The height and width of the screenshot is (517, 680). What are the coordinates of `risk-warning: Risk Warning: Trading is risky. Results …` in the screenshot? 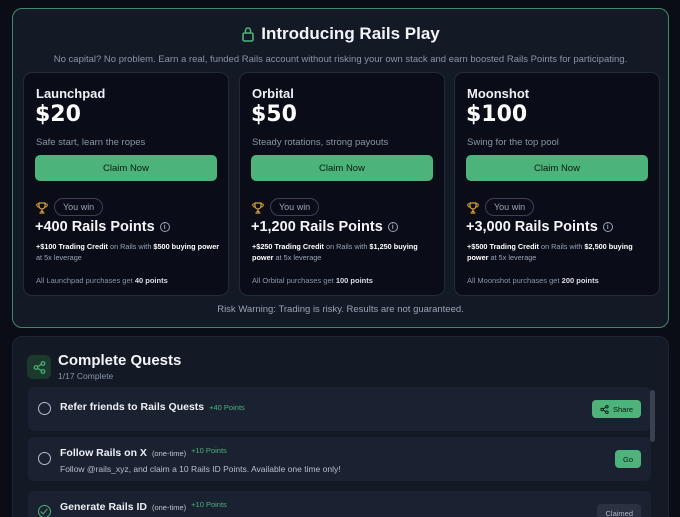 It's located at (340, 309).